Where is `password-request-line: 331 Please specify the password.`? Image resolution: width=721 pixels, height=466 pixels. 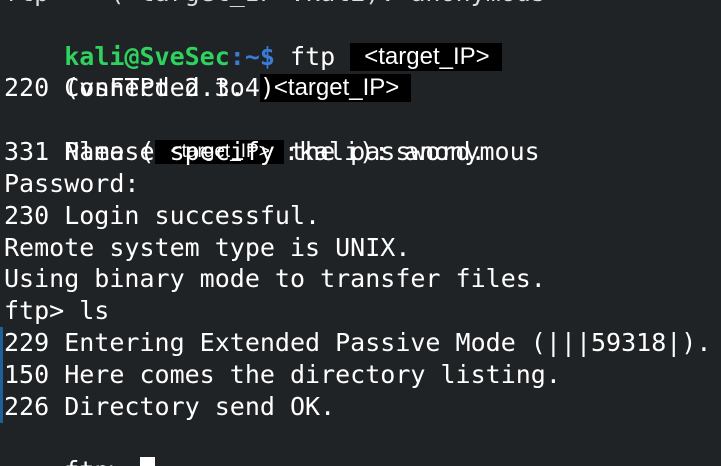 password-request-line: 331 Please specify the password. is located at coordinates (245, 151).